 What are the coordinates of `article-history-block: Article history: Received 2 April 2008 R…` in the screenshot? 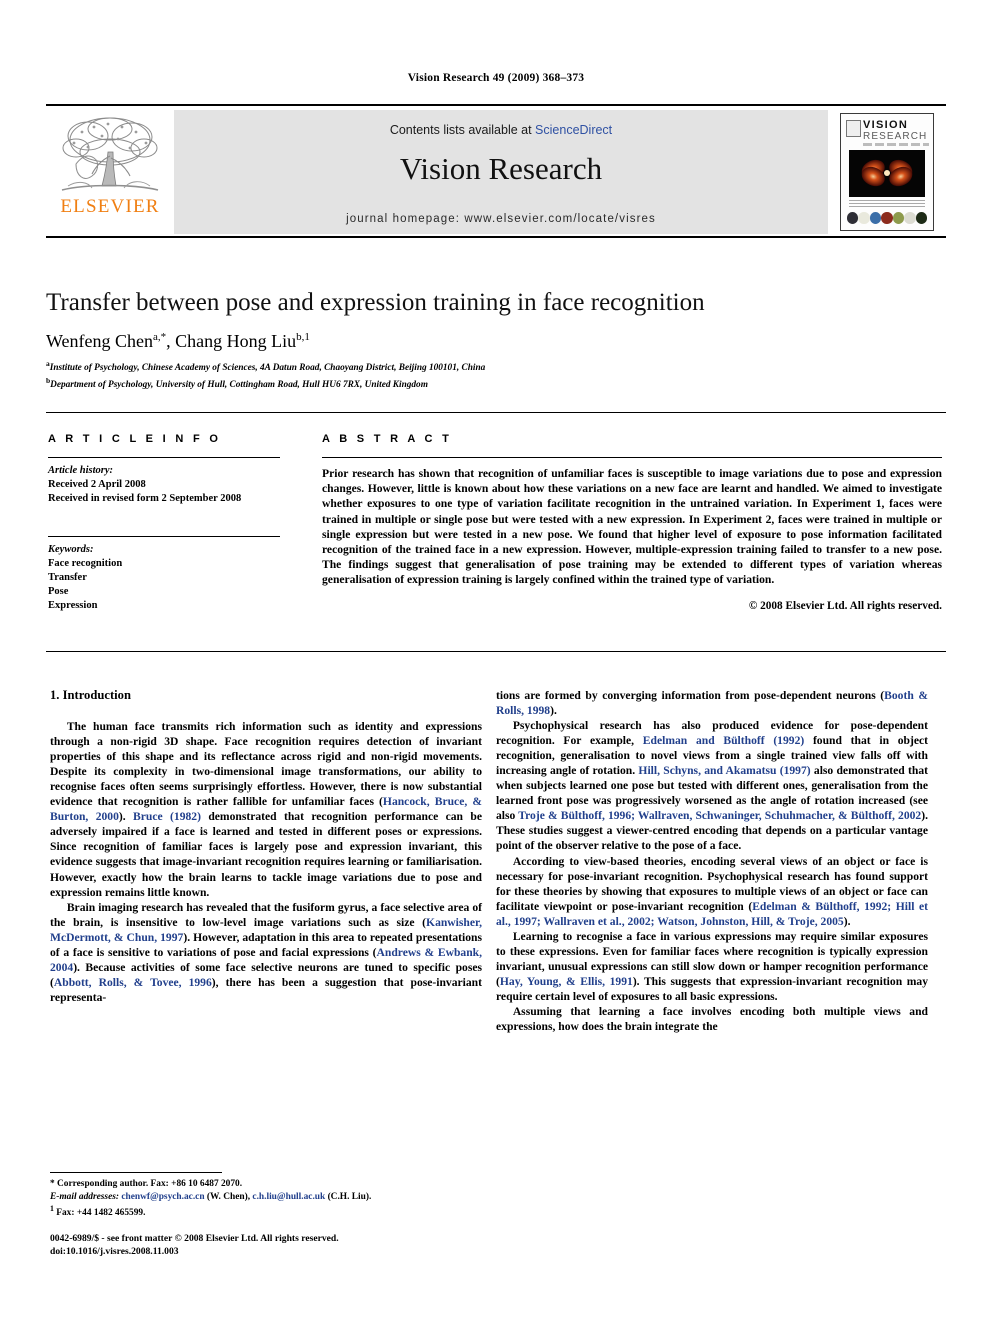 It's located at (164, 481).